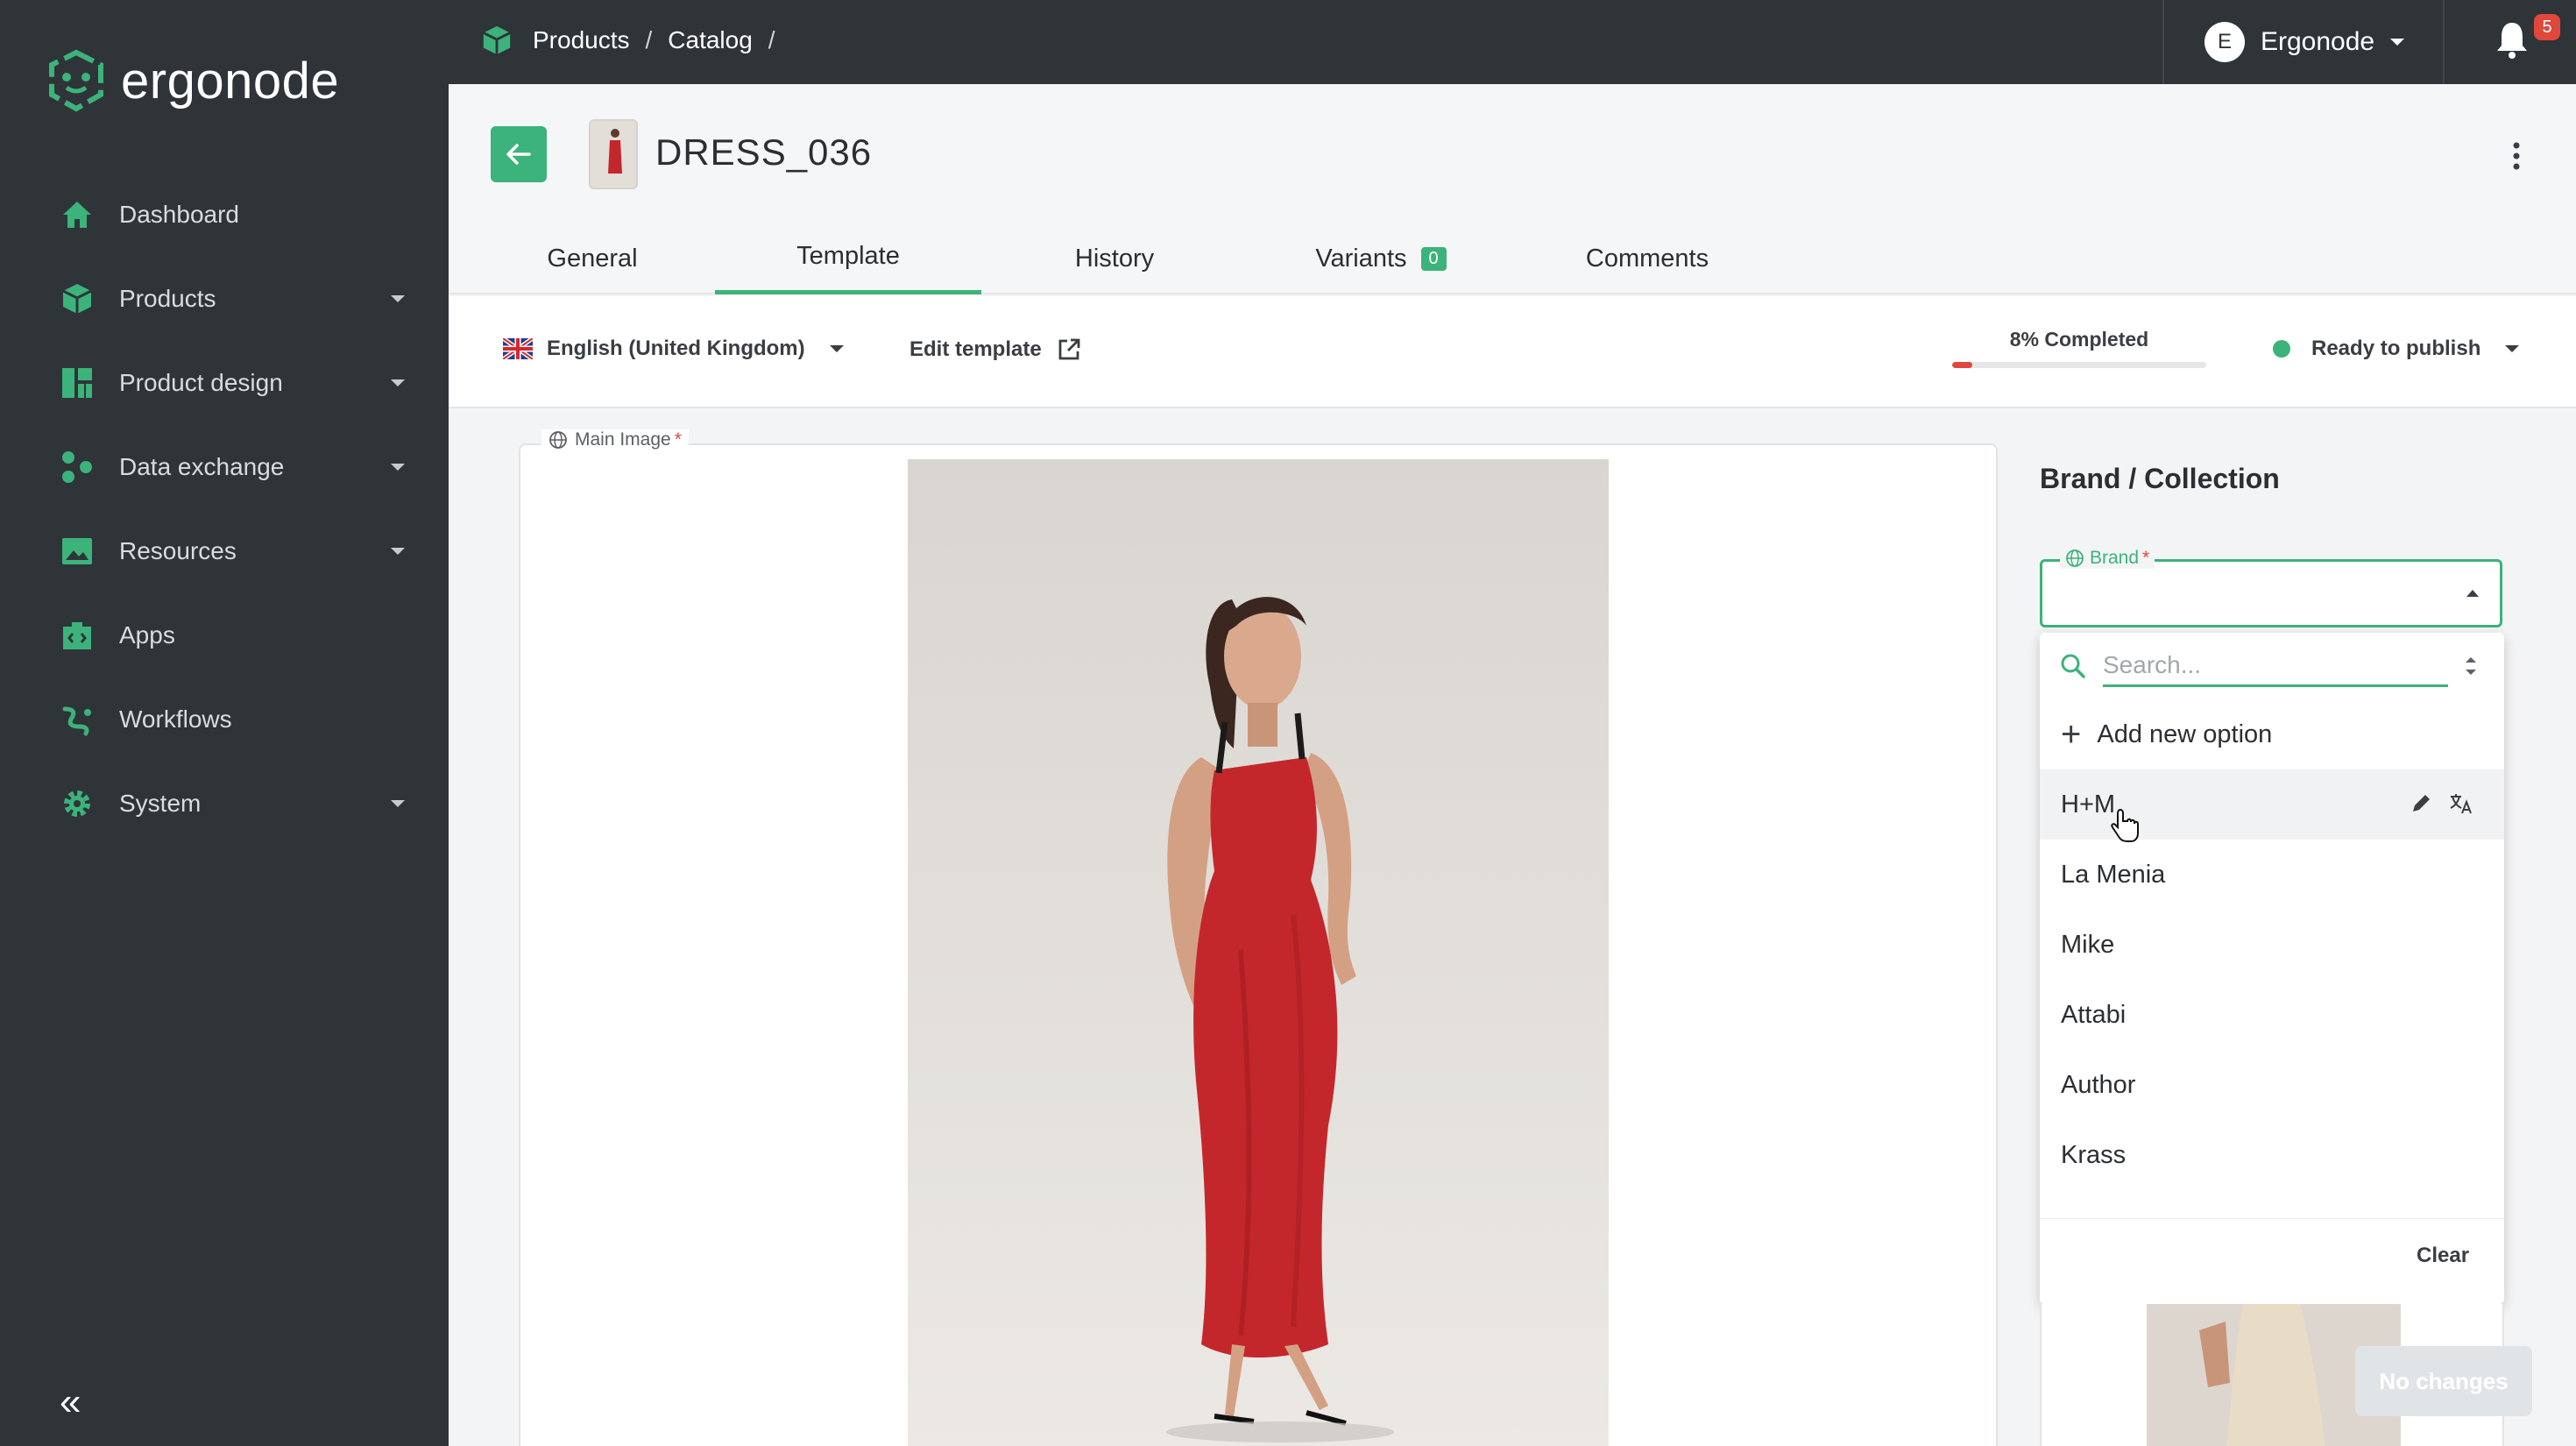 The height and width of the screenshot is (1446, 2576). What do you see at coordinates (2272, 945) in the screenshot?
I see `option-item: Mike` at bounding box center [2272, 945].